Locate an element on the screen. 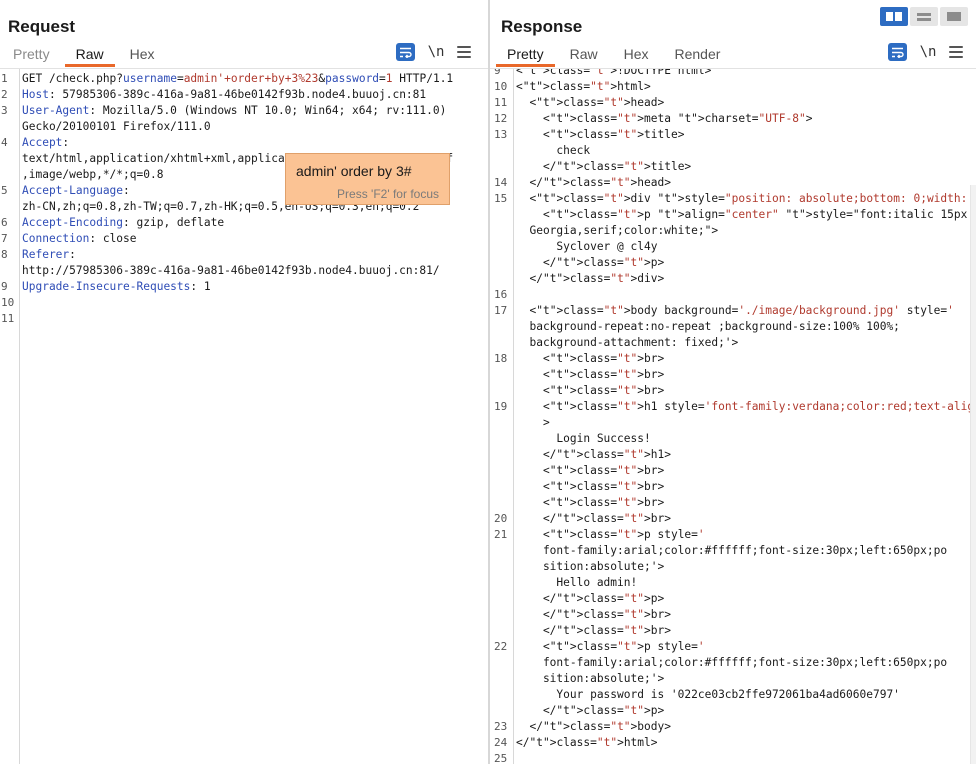  request-line: 7 Connection: close is located at coordinates (244, 239).